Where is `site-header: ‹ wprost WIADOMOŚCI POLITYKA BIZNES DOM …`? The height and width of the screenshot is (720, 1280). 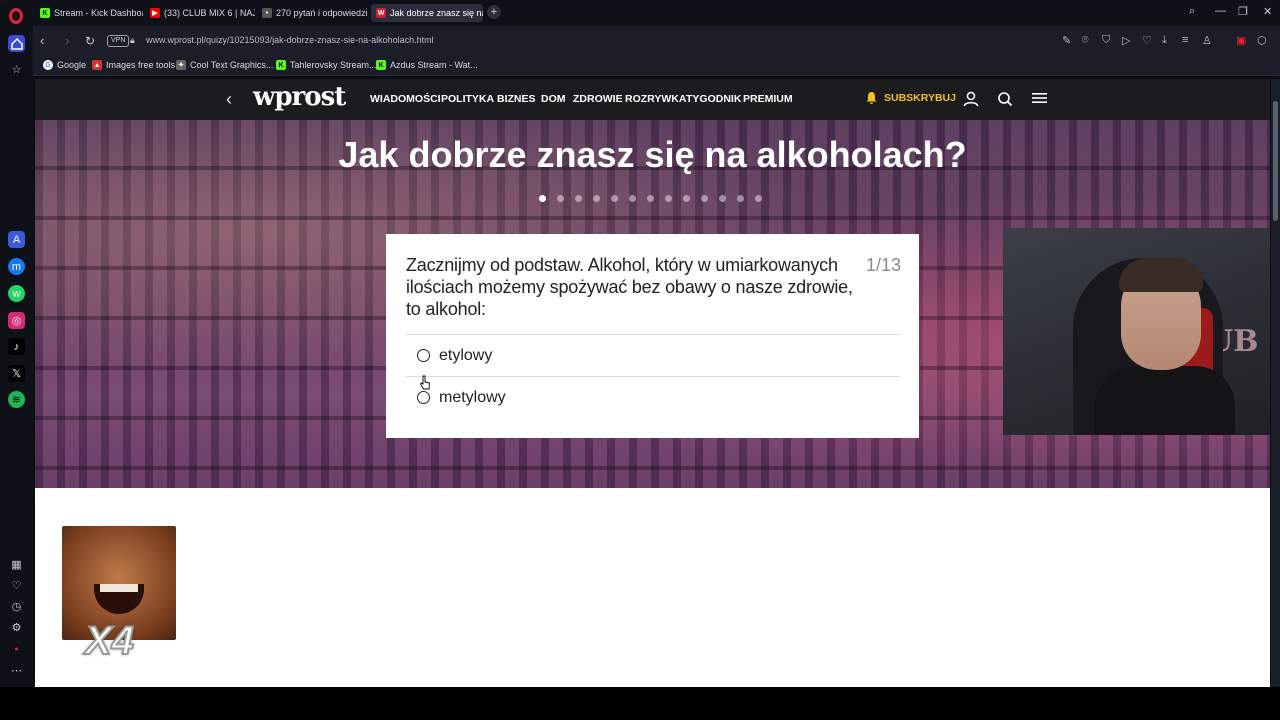 site-header: ‹ wprost WIADOMOŚCI POLITYKA BIZNES DOM … is located at coordinates (652, 99).